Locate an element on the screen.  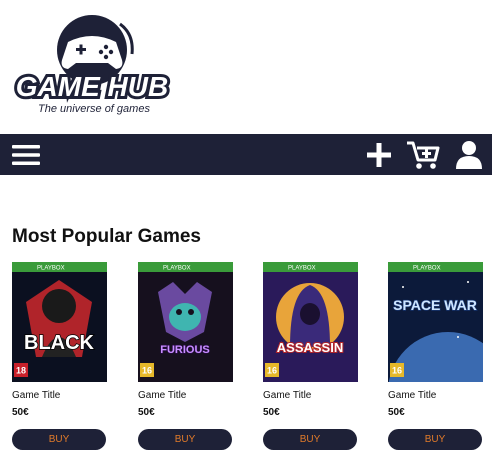
game-cover: PLAYBOX BLACK 18 is located at coordinates (59, 322).